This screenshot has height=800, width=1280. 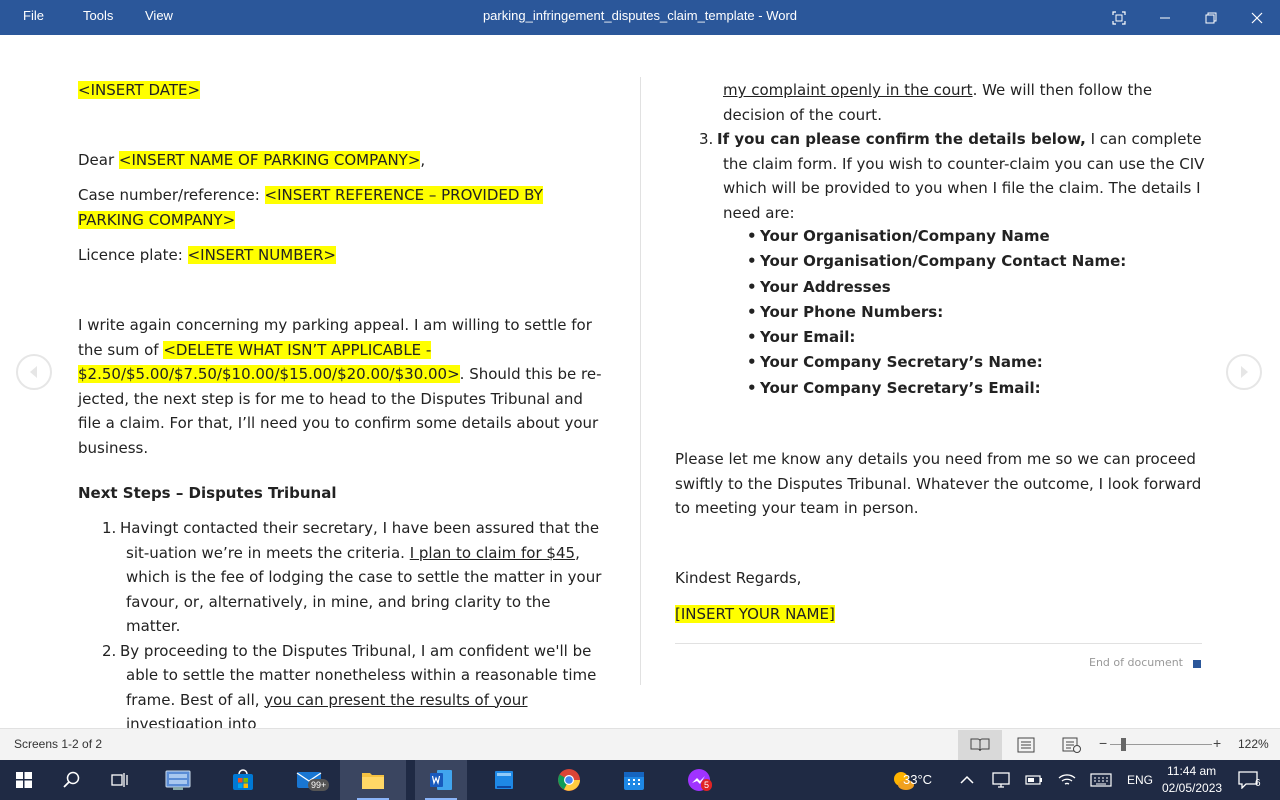 I want to click on taskbar-app-mail: 99+, so click(x=310, y=780).